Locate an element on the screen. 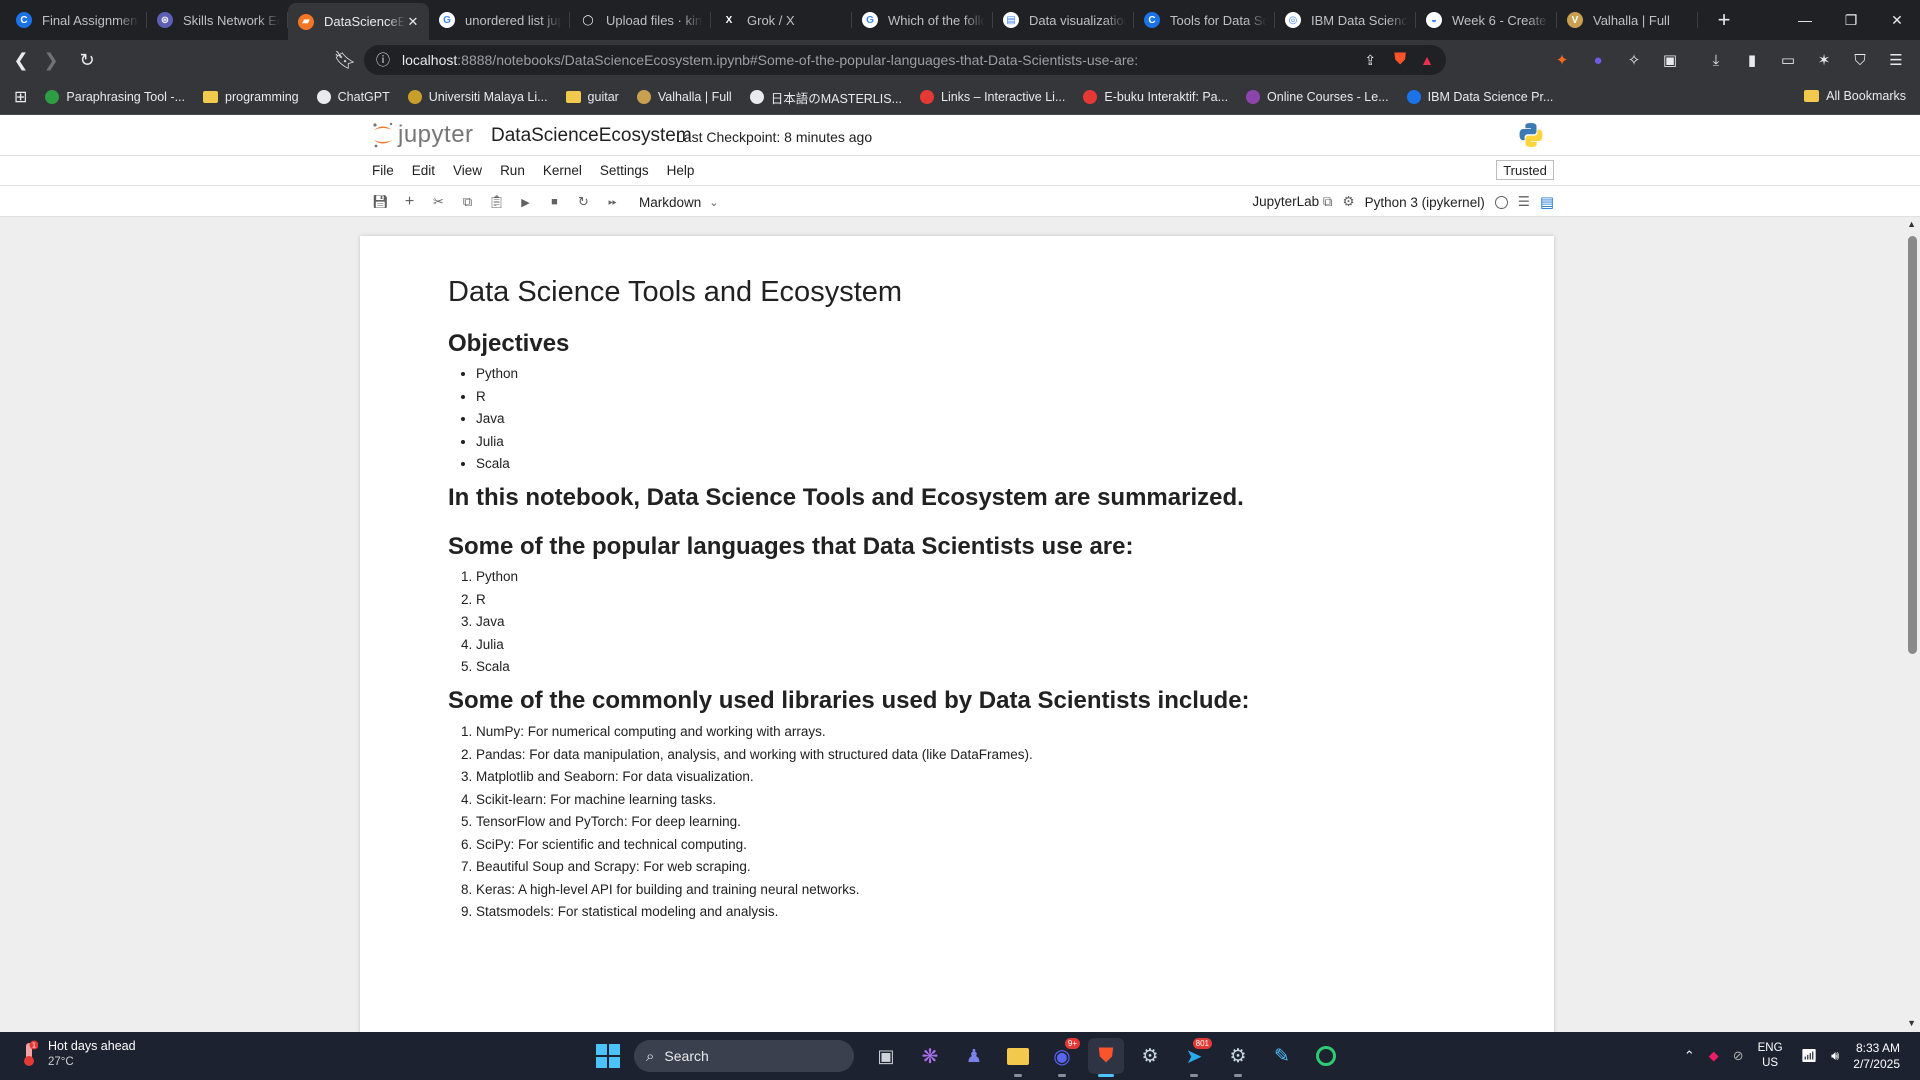 This screenshot has height=1080, width=1920. bookmark-item: programming is located at coordinates (251, 97).